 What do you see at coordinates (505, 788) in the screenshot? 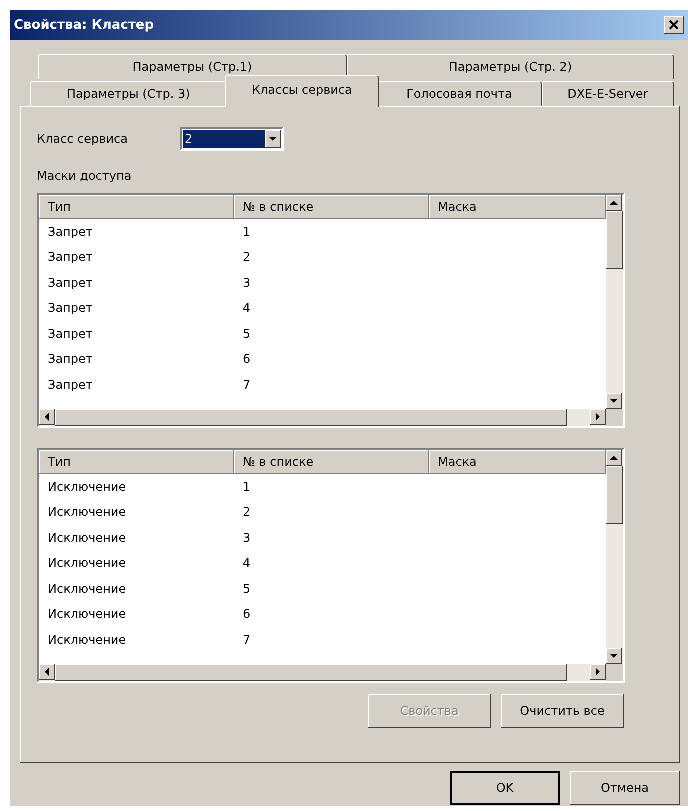
I see `dialog-button: OK` at bounding box center [505, 788].